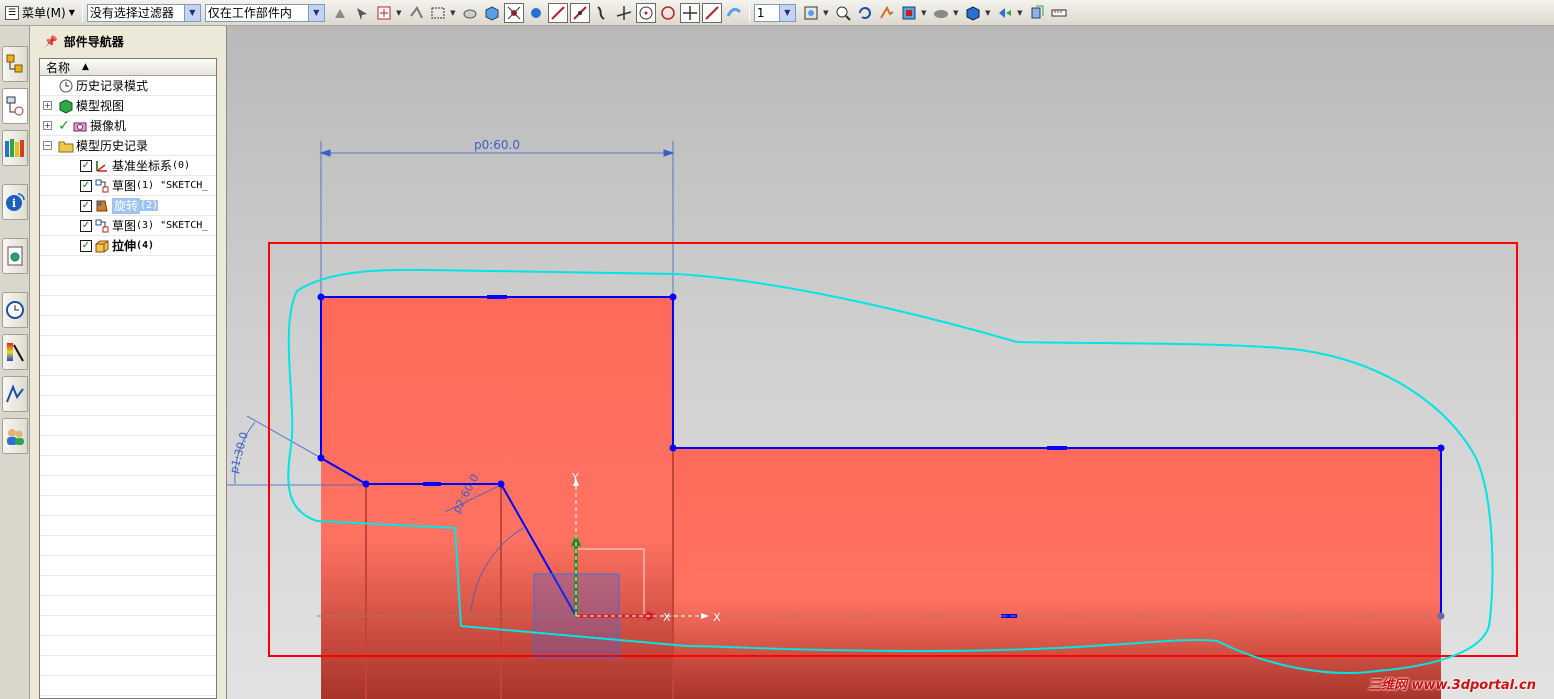 This screenshot has height=699, width=1554. Describe the element at coordinates (1059, 13) in the screenshot. I see `measure-icon` at that location.